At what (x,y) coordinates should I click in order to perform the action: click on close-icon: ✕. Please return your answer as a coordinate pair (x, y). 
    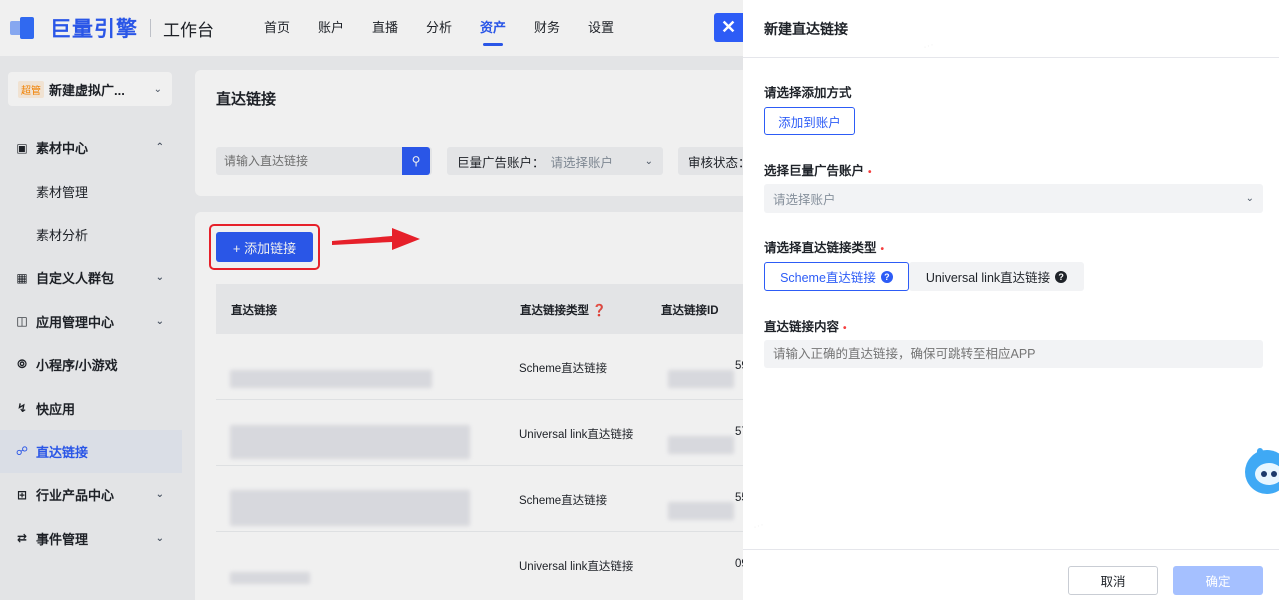
    Looking at the image, I should click on (728, 27).